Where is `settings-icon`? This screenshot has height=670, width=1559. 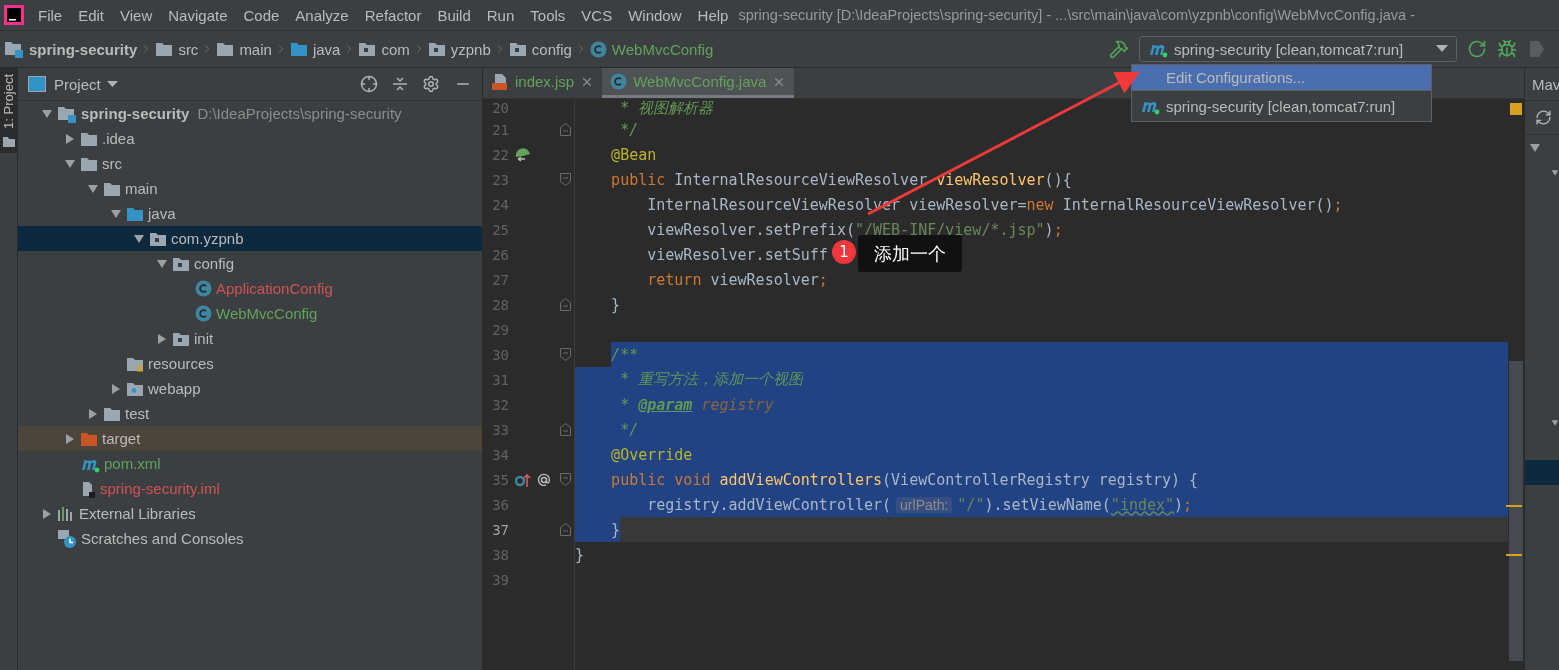 settings-icon is located at coordinates (431, 84).